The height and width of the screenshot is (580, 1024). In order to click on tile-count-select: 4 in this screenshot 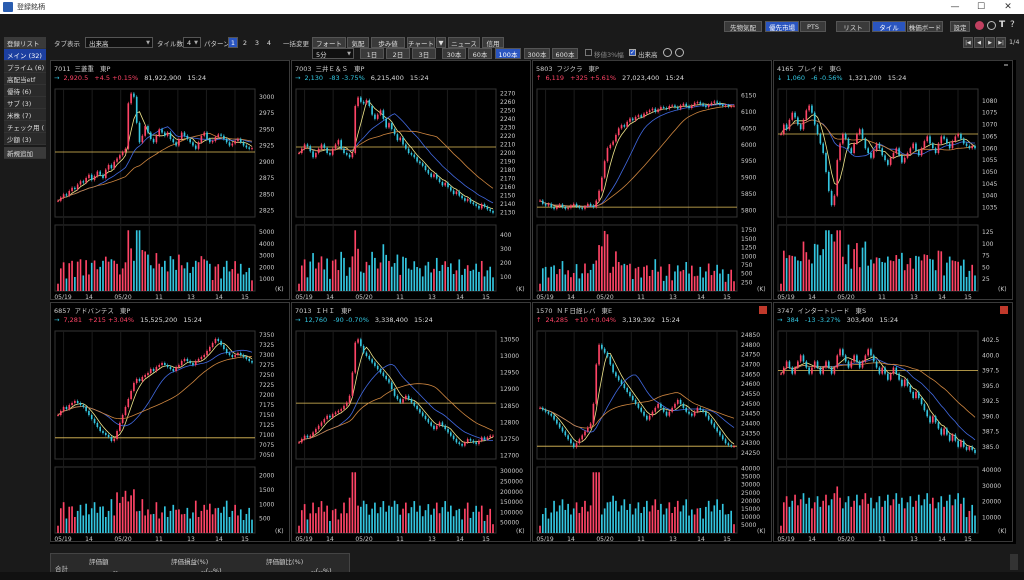, I will do `click(192, 42)`.